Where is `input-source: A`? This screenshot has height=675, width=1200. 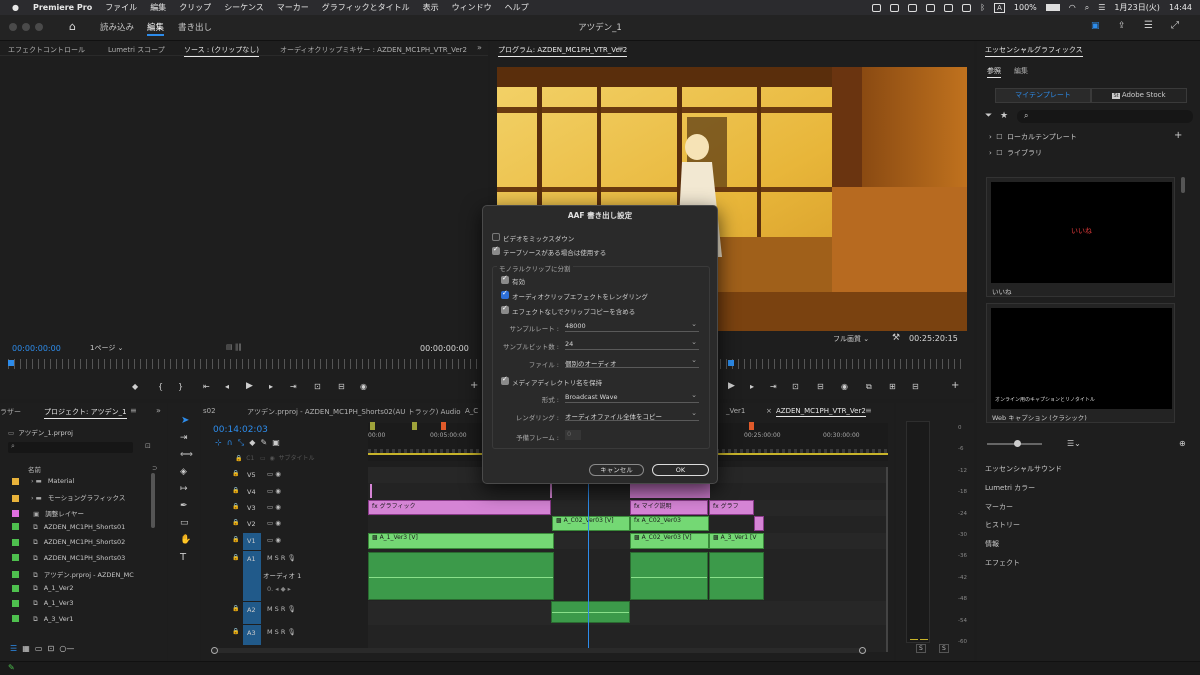
input-source: A is located at coordinates (999, 7).